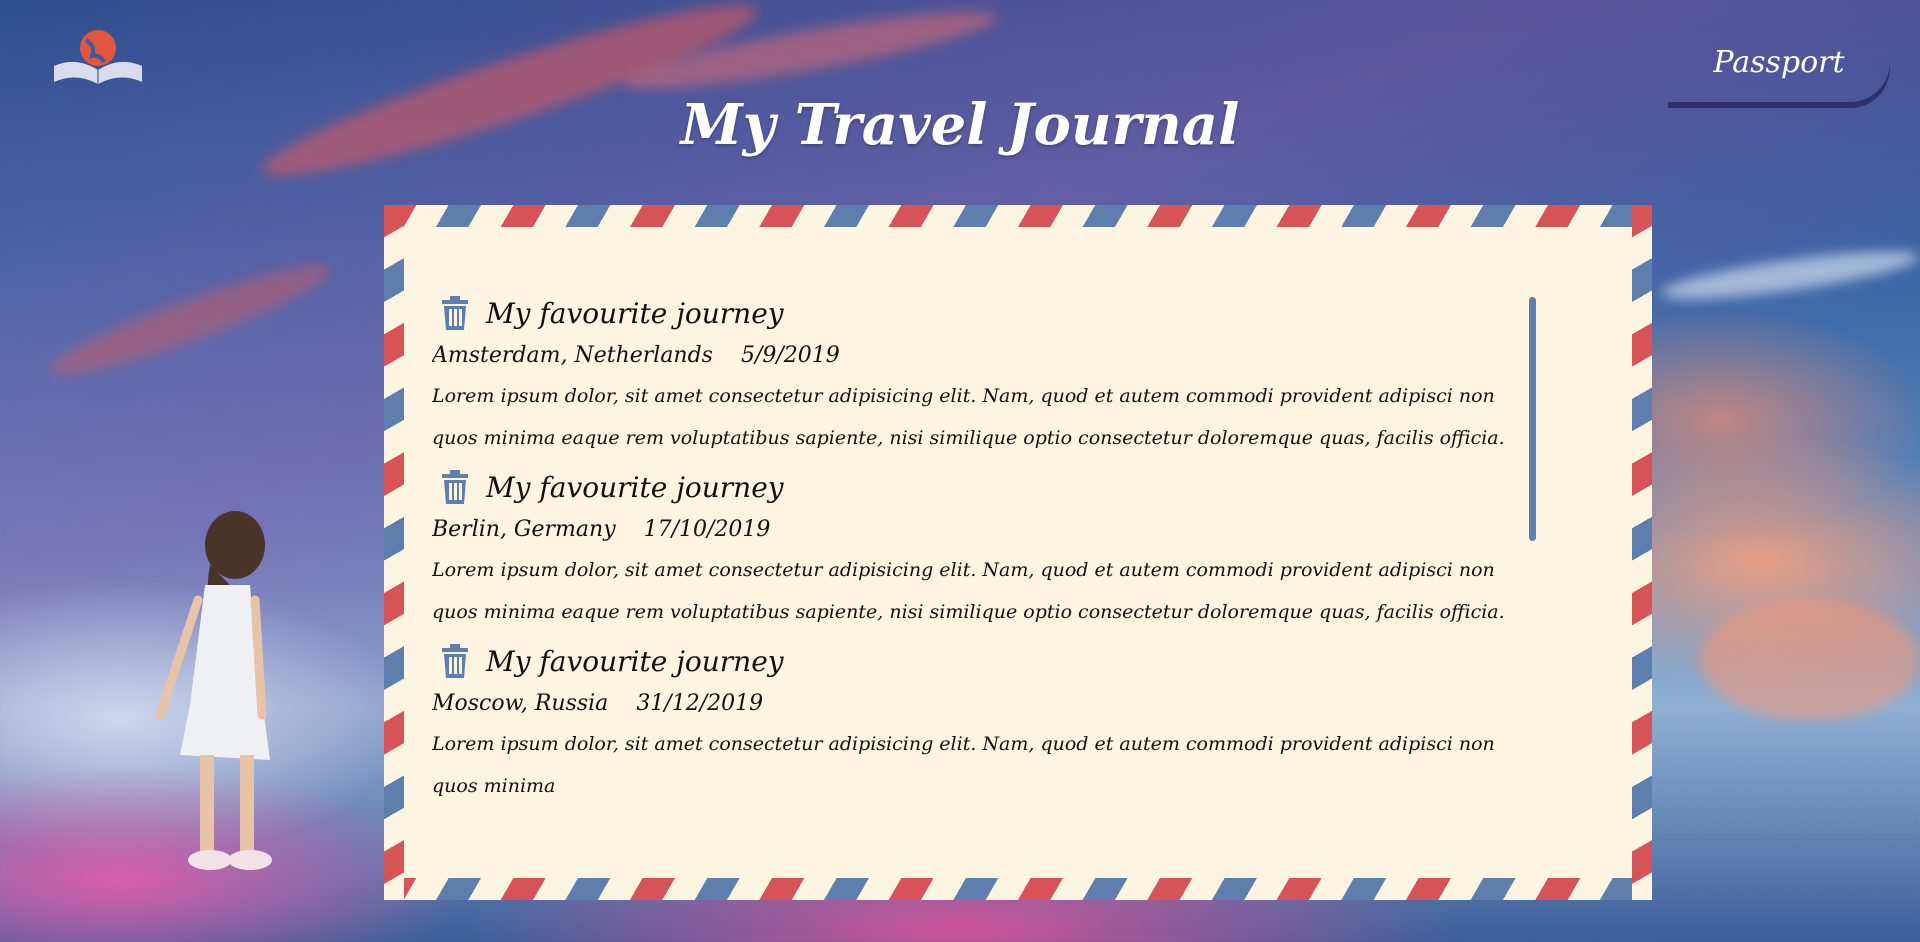 This screenshot has width=1920, height=942. I want to click on passport-button: Passport, so click(1779, 62).